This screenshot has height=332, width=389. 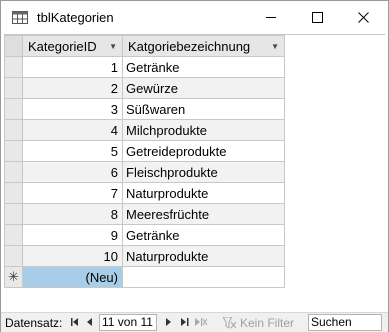 I want to click on search-input: Suchen, so click(x=345, y=322).